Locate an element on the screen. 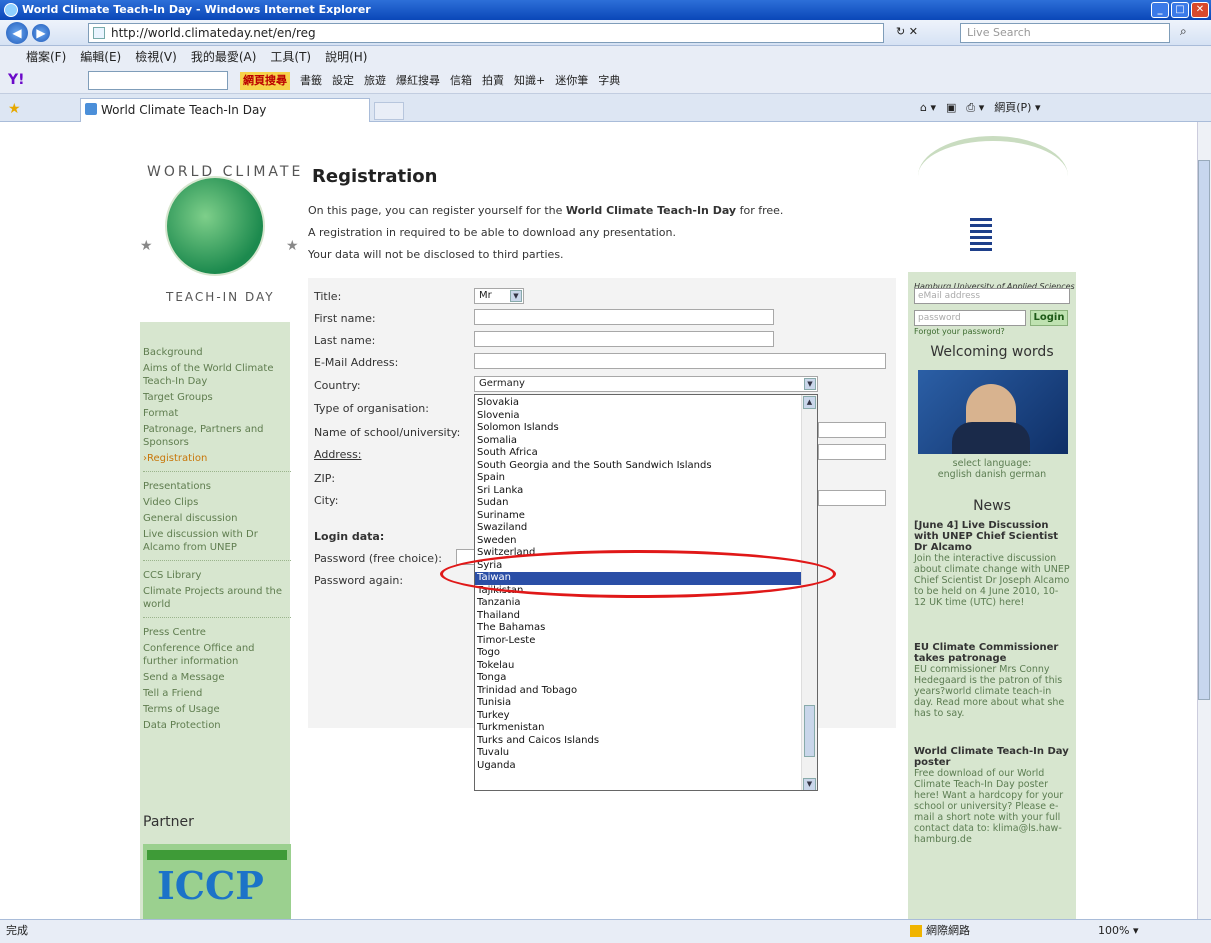 The height and width of the screenshot is (943, 1211). sidebar-item-format: Format is located at coordinates (217, 413).